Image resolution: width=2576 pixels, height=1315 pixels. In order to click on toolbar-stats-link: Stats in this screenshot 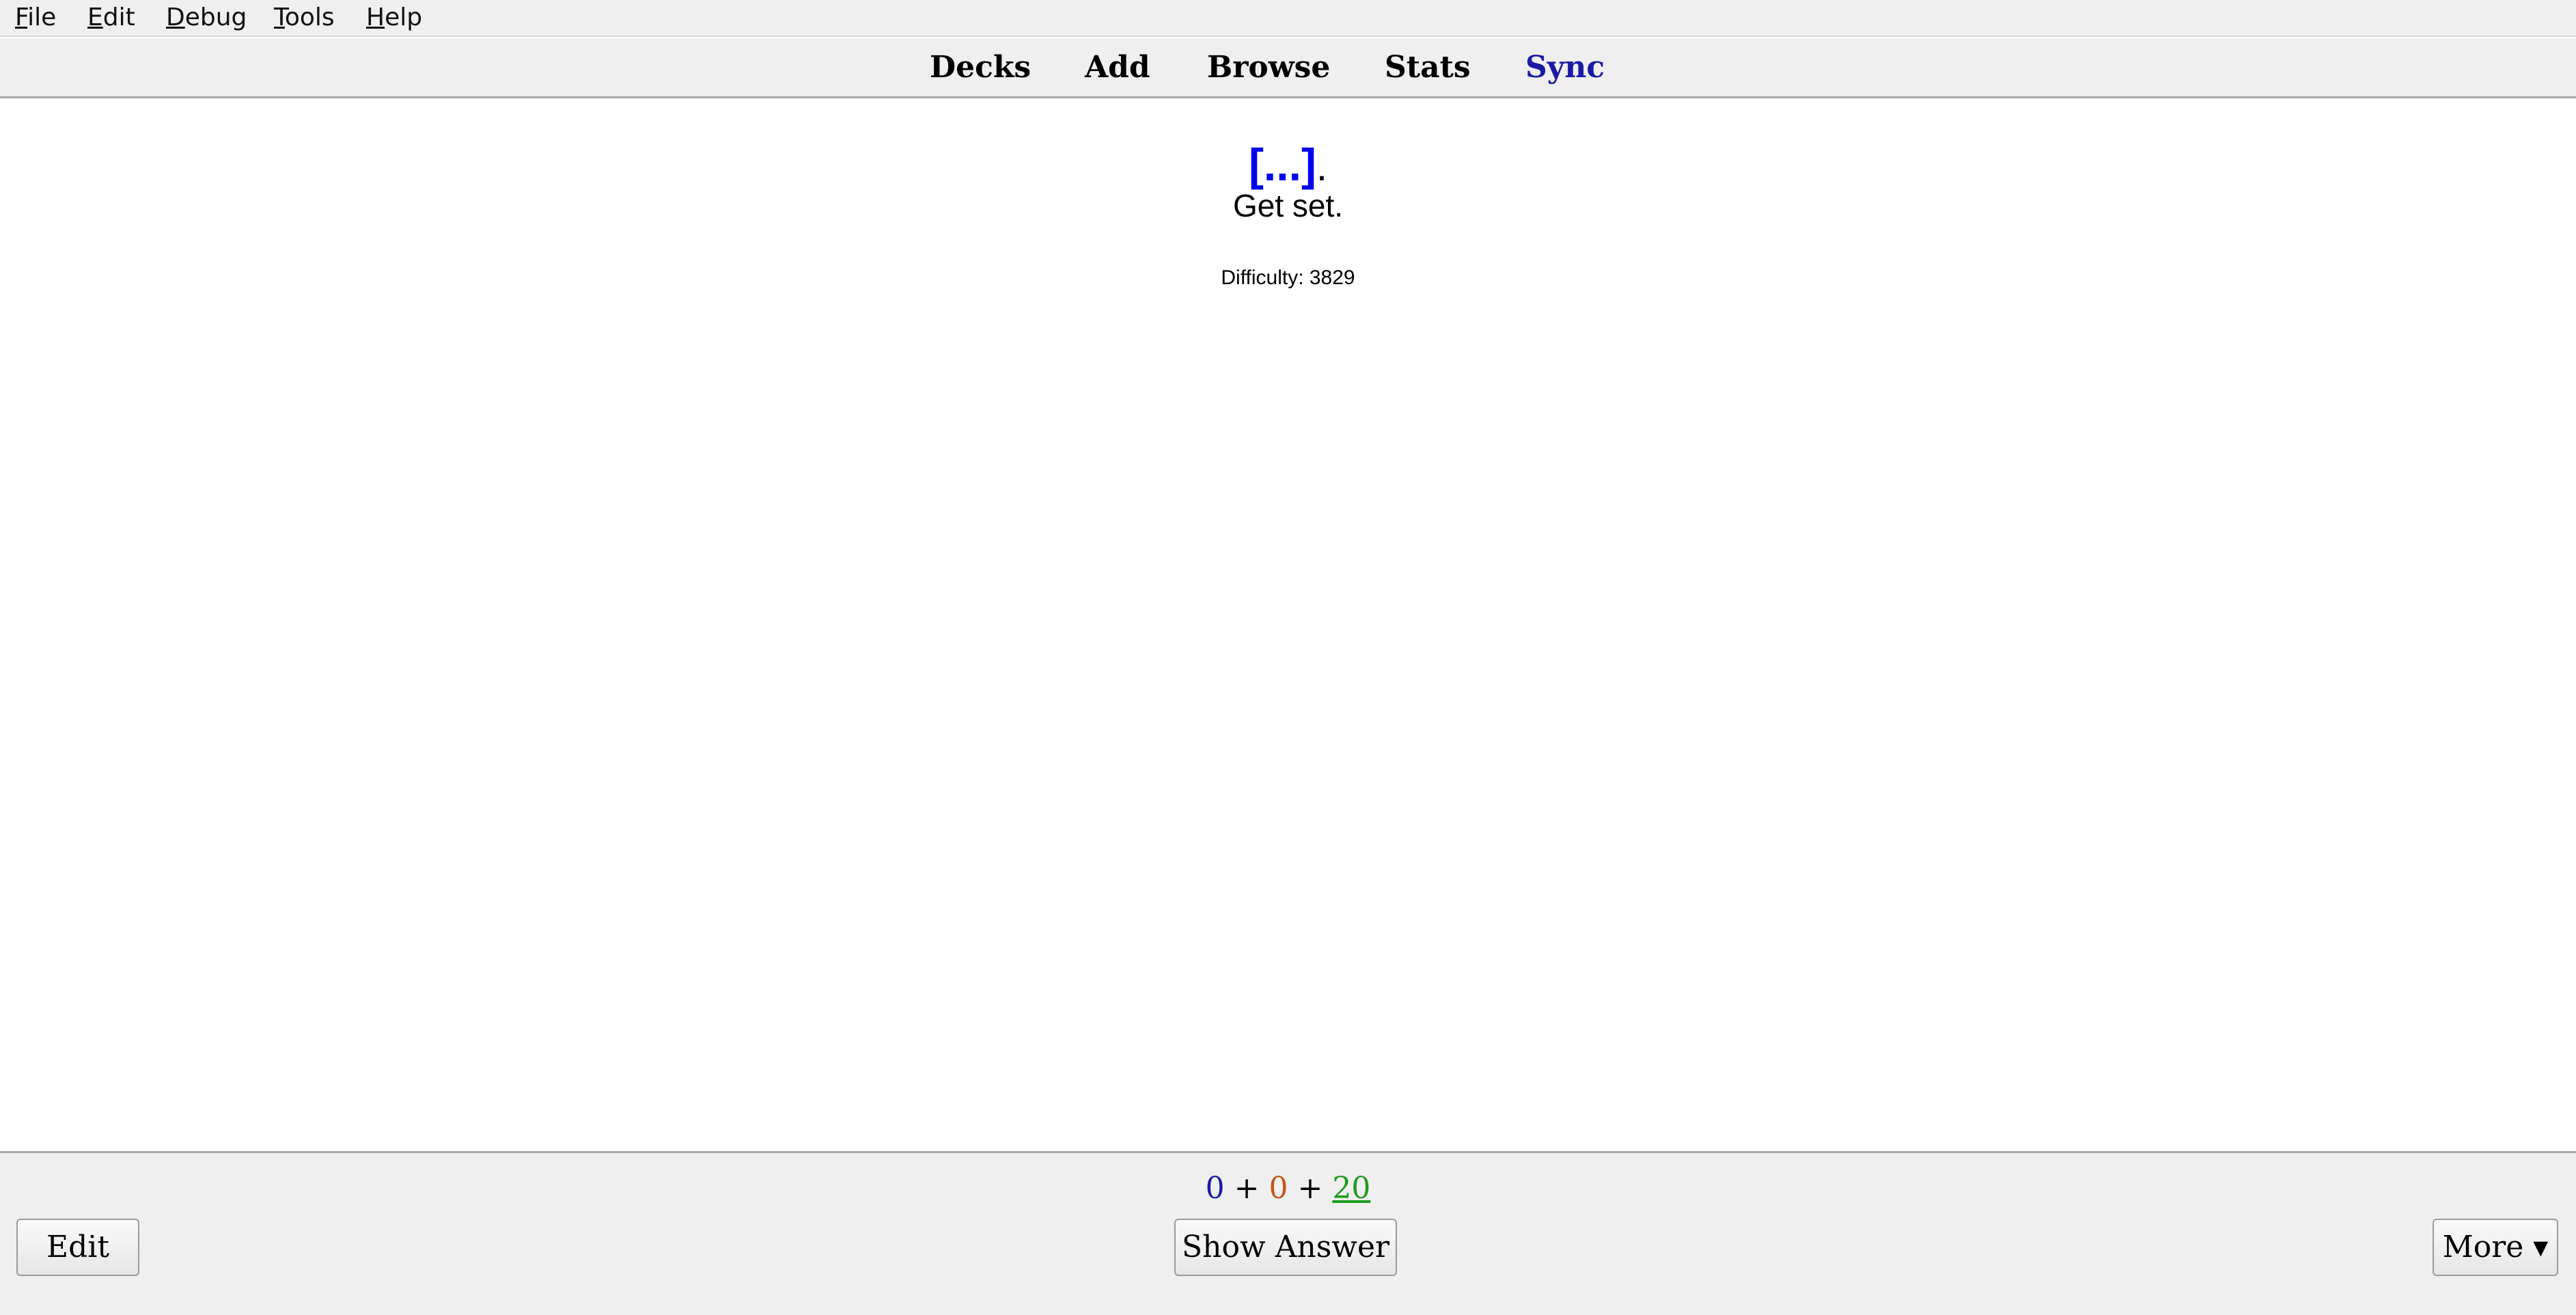, I will do `click(1428, 67)`.